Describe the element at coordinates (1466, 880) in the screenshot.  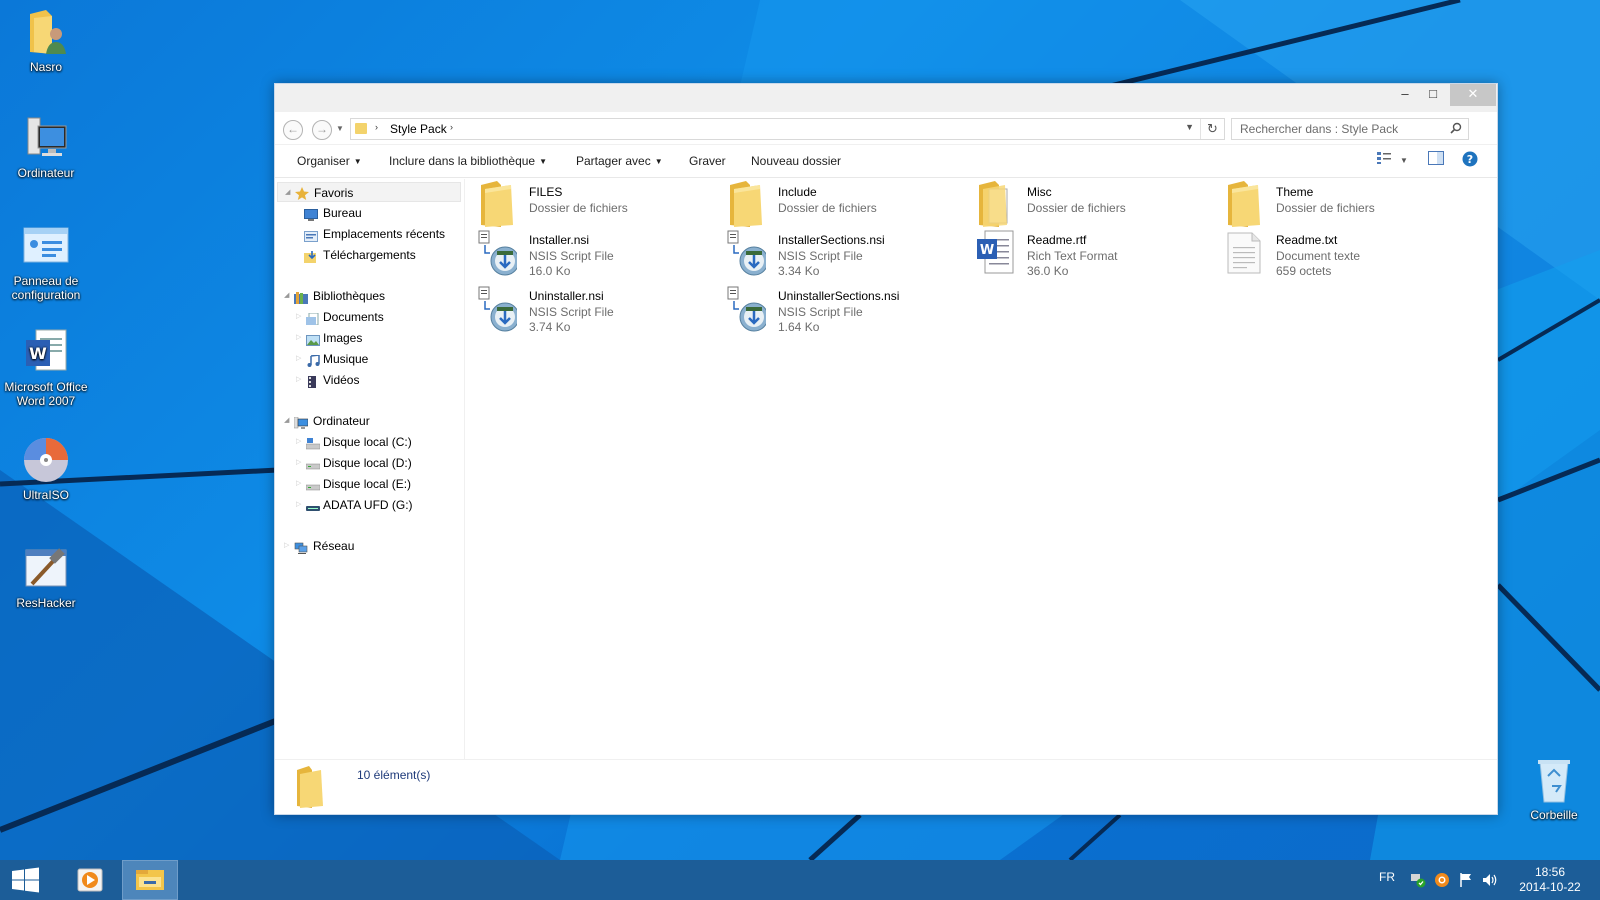
I see `action-center-flag-icon` at that location.